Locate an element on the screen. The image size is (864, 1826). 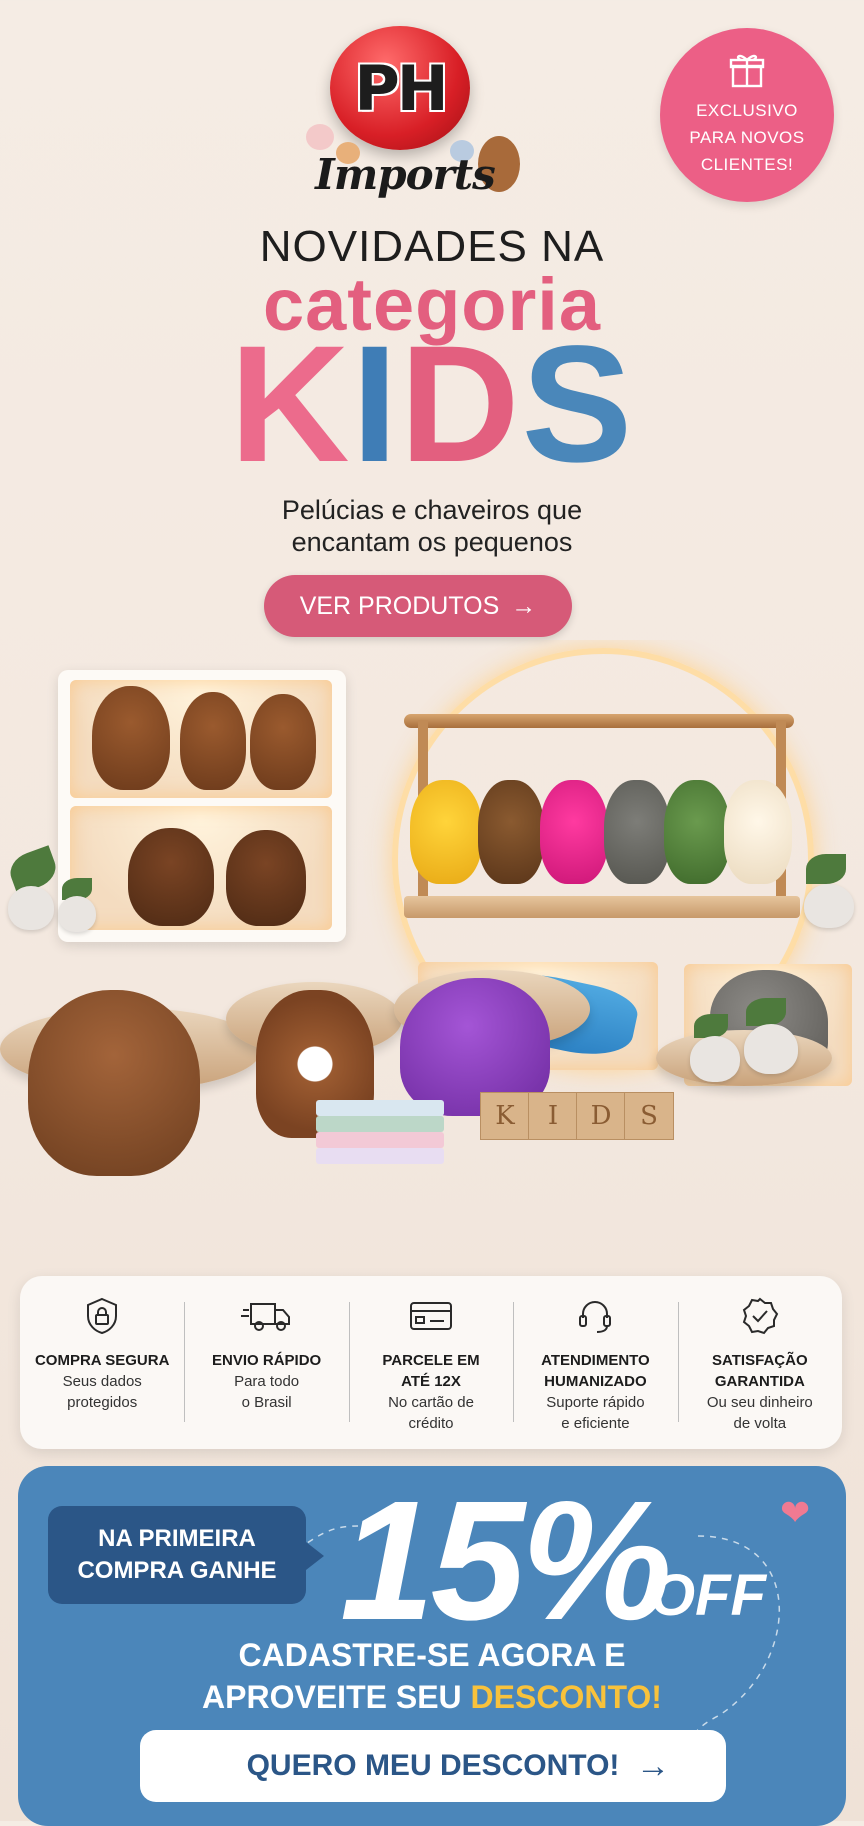
badge-line: EXCLUSIVO is located at coordinates (747, 110).